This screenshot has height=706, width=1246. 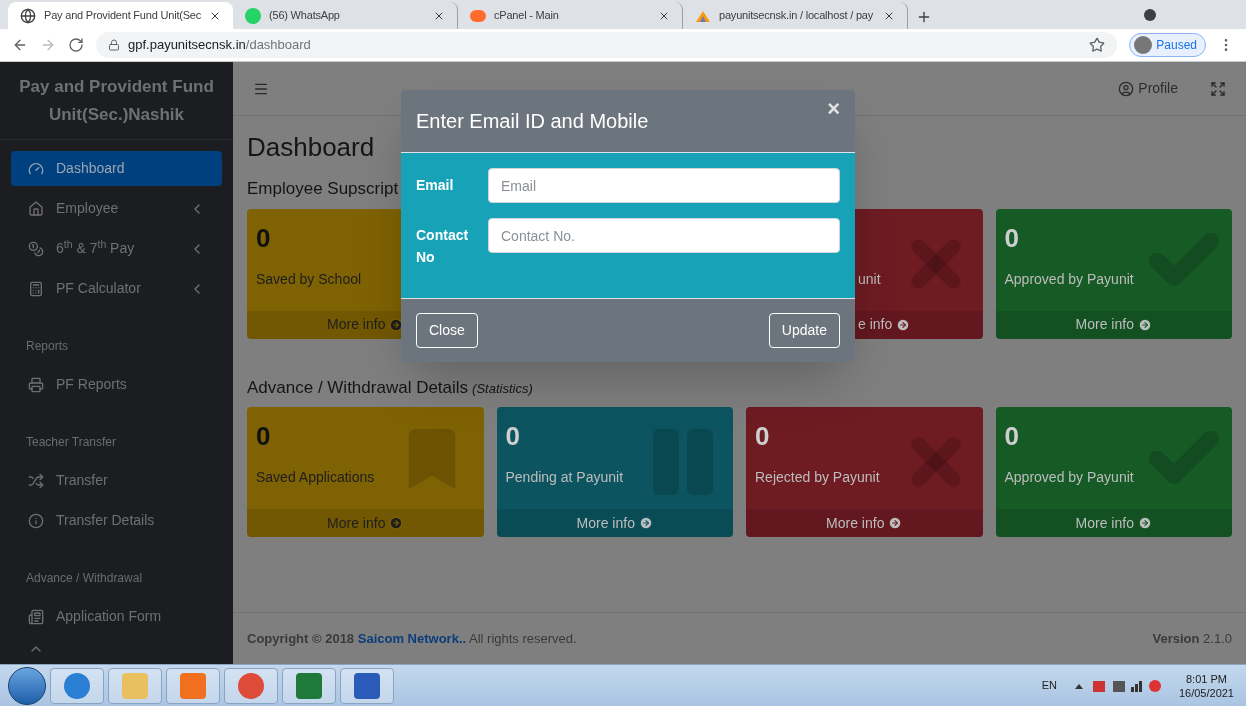 I want to click on close-button: ×, so click(x=833, y=109).